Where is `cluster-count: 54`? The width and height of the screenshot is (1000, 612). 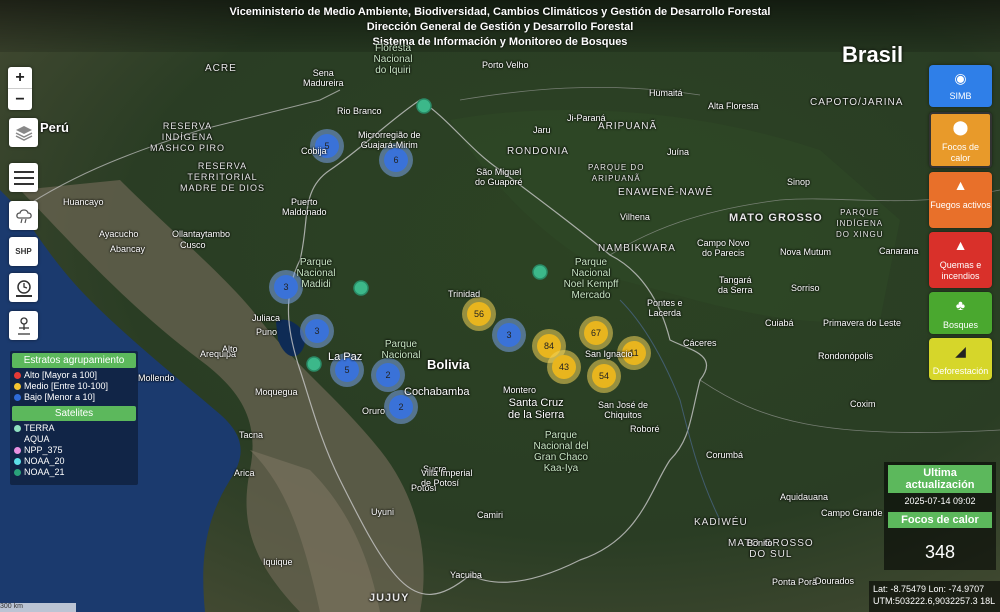 cluster-count: 54 is located at coordinates (604, 376).